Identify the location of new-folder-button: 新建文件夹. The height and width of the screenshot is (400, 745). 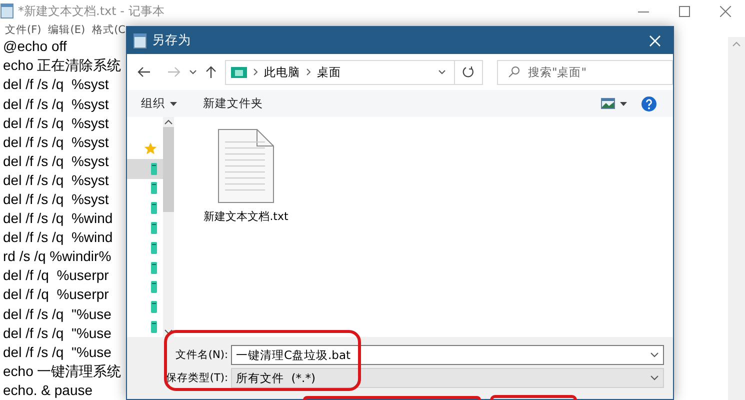
(233, 103).